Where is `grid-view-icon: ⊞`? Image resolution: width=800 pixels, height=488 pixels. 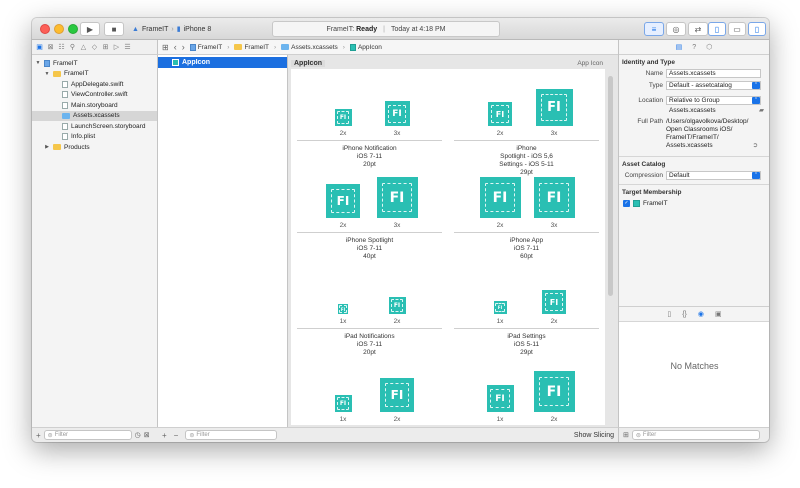 grid-view-icon: ⊞ is located at coordinates (626, 435).